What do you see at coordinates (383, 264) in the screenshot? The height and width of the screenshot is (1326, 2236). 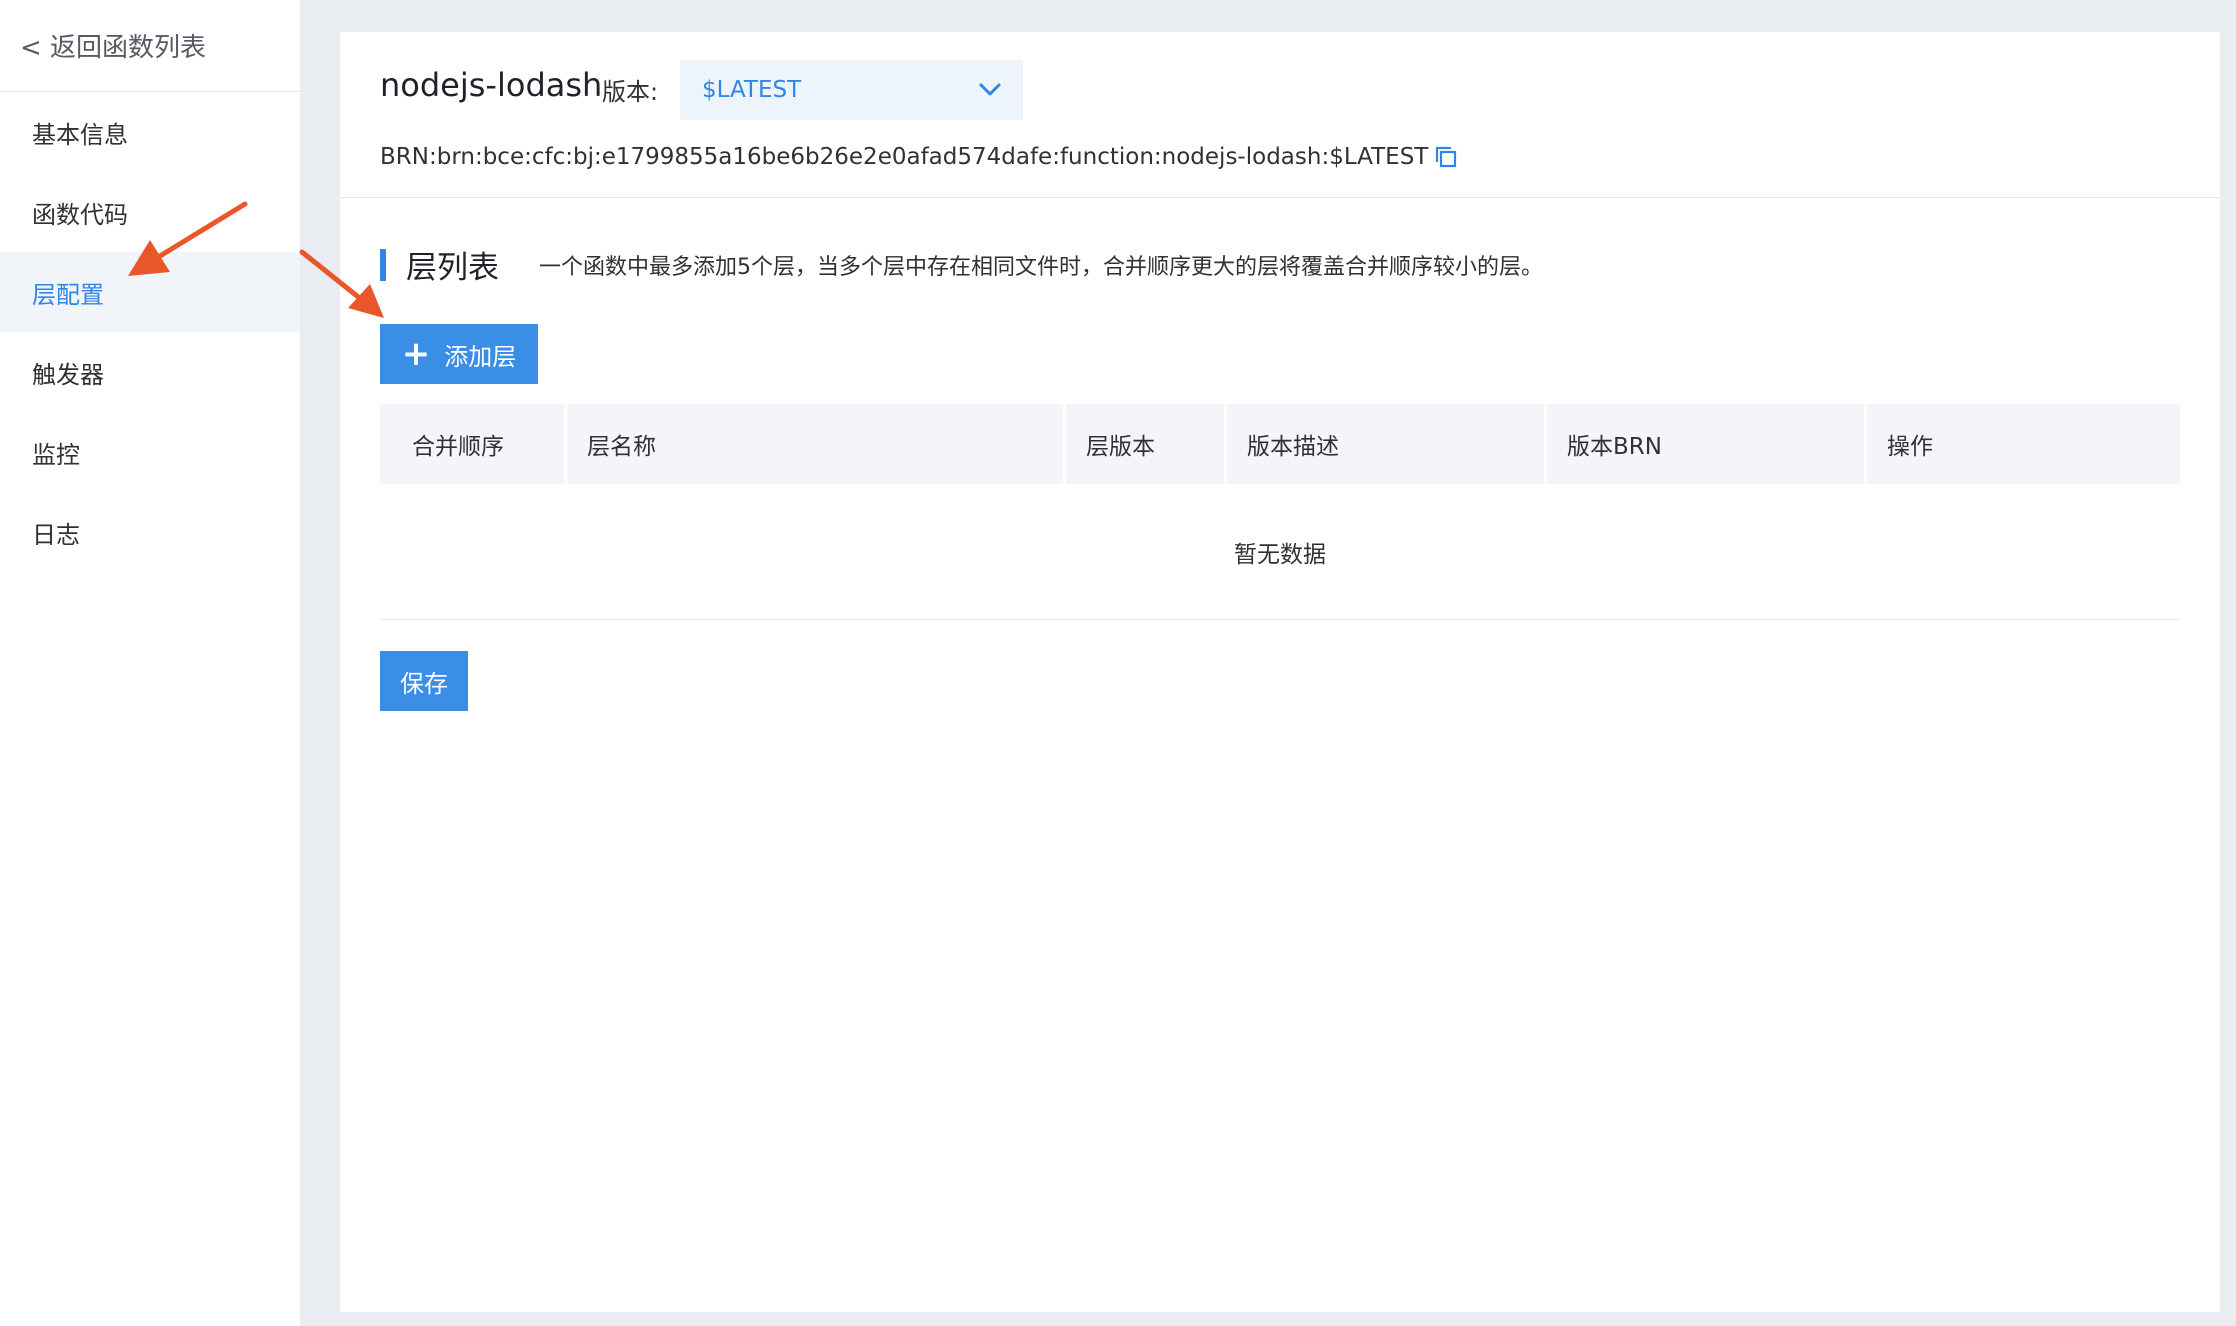 I see `section-title-accent-bar` at bounding box center [383, 264].